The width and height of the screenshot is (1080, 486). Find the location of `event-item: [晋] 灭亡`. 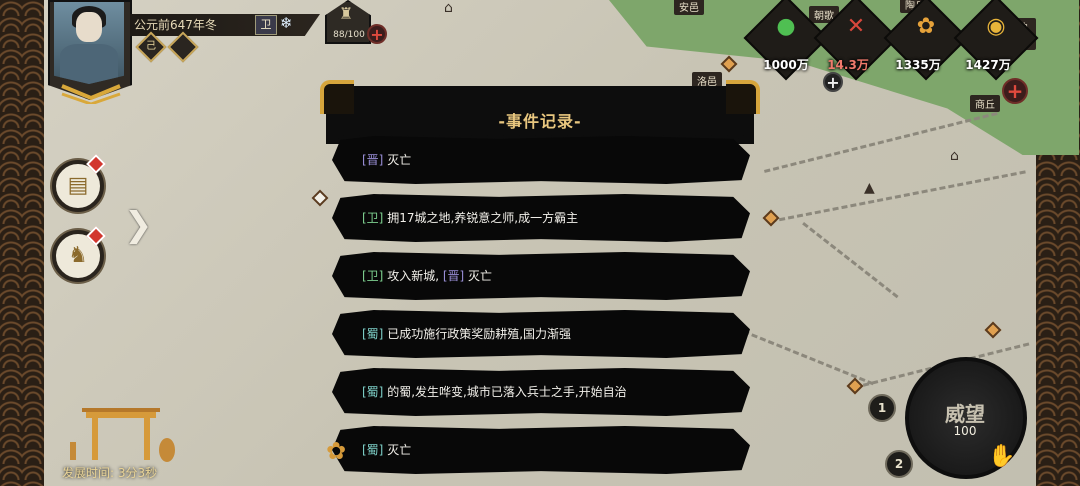

event-item: [晋] 灭亡 is located at coordinates (541, 160).